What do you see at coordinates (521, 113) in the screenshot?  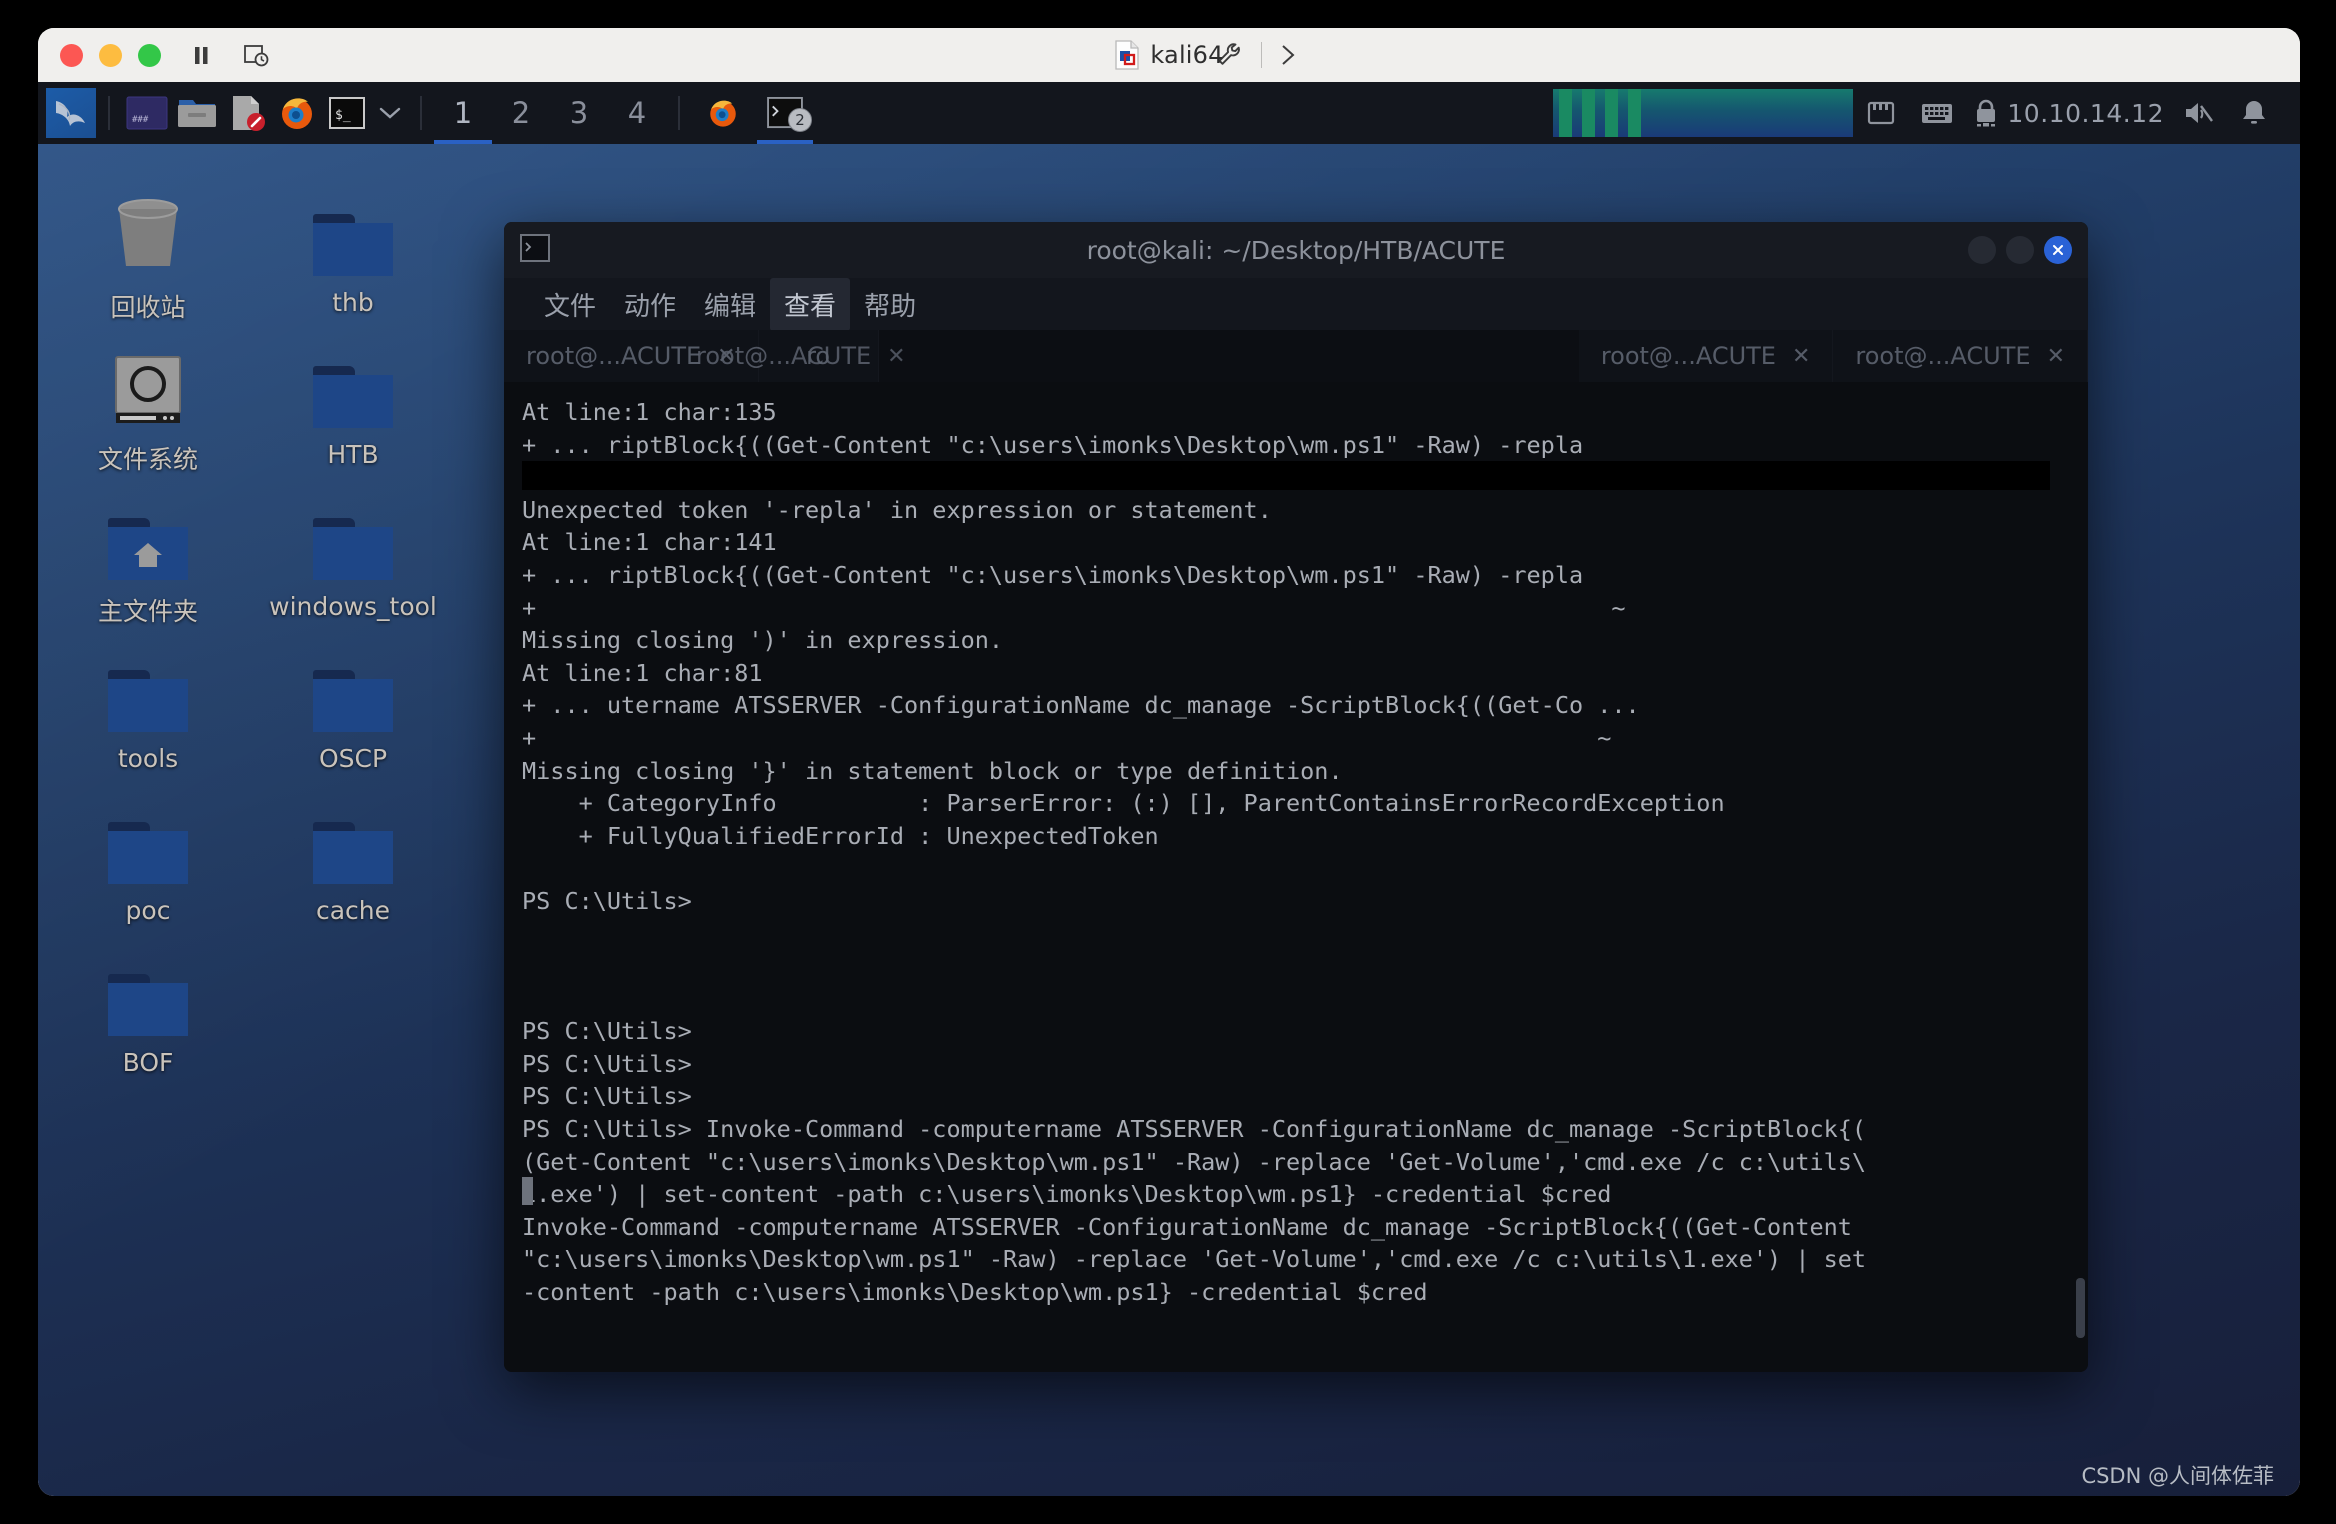 I see `workspace-2: 2` at bounding box center [521, 113].